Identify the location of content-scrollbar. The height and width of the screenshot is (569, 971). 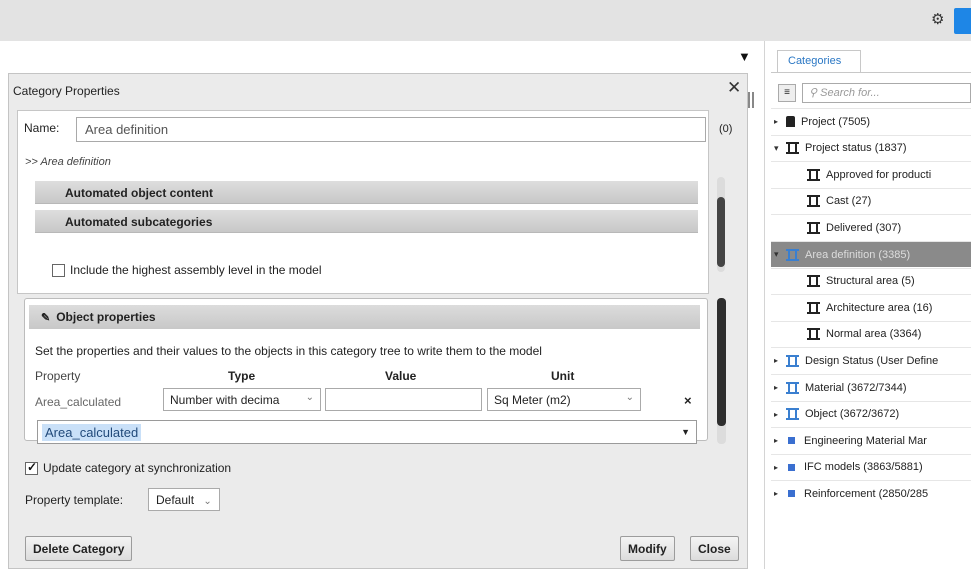
(721, 224).